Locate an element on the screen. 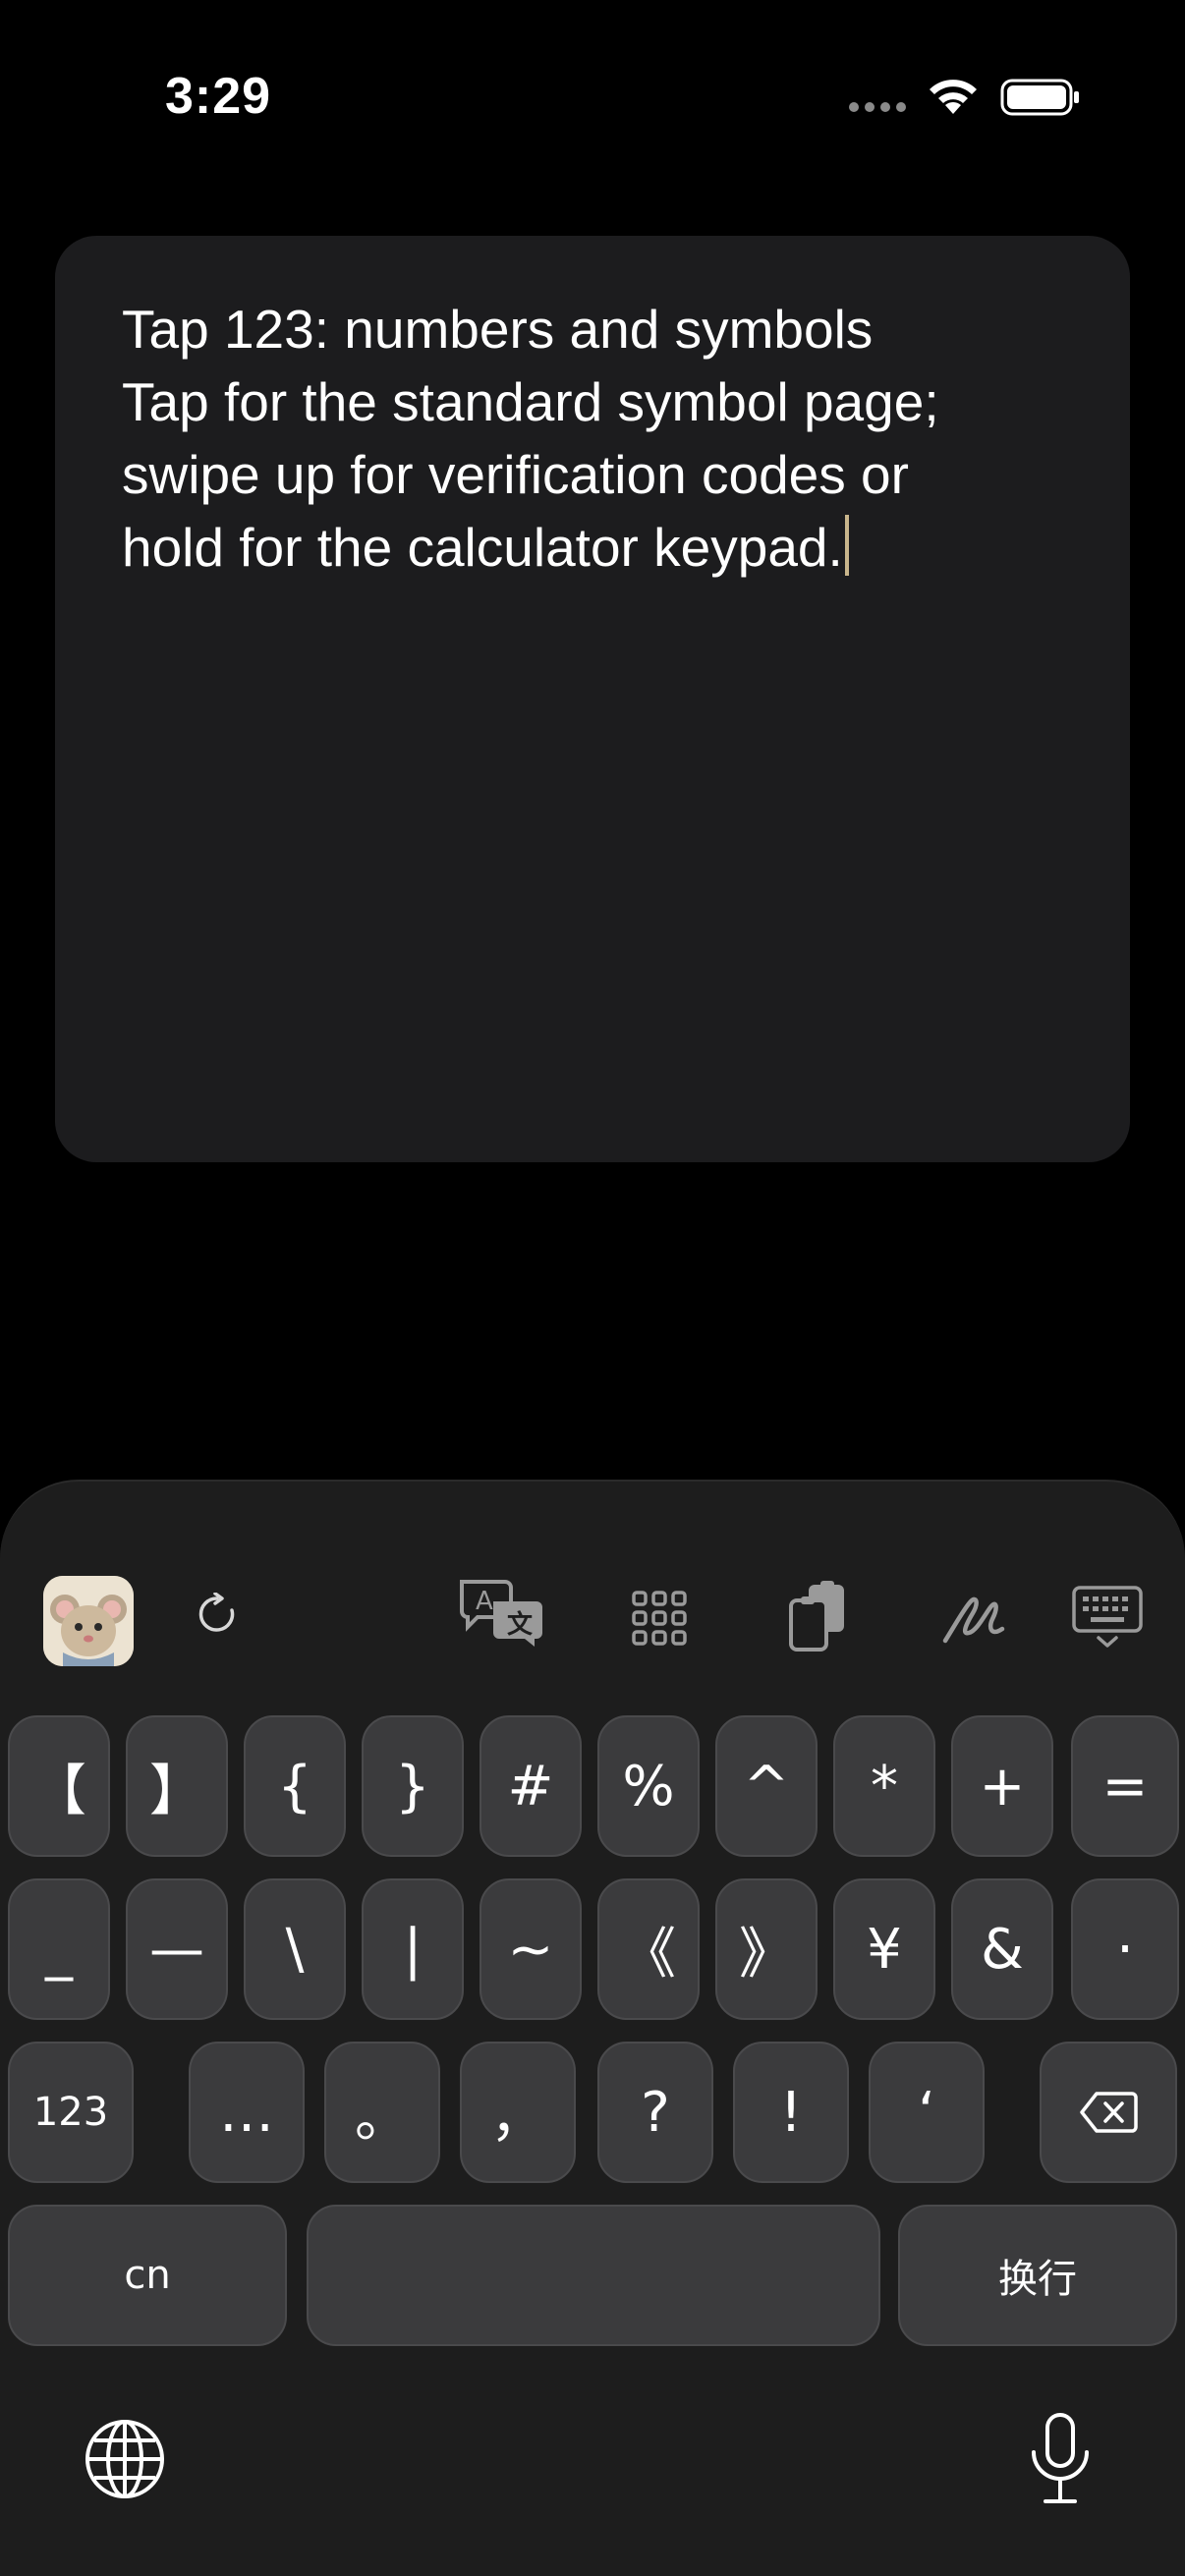 This screenshot has height=2576, width=1185. backspace-icon is located at coordinates (1109, 2112).